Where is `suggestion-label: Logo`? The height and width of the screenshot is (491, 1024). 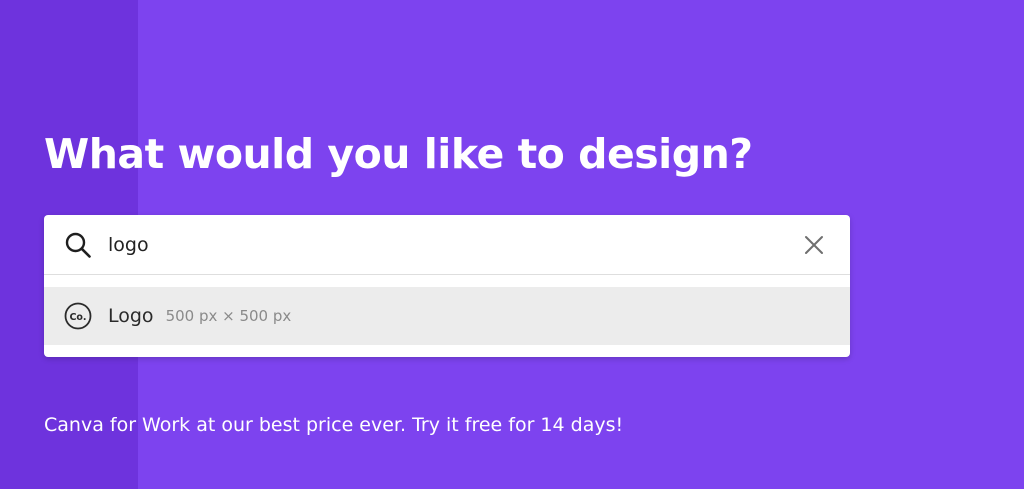
suggestion-label: Logo is located at coordinates (131, 316).